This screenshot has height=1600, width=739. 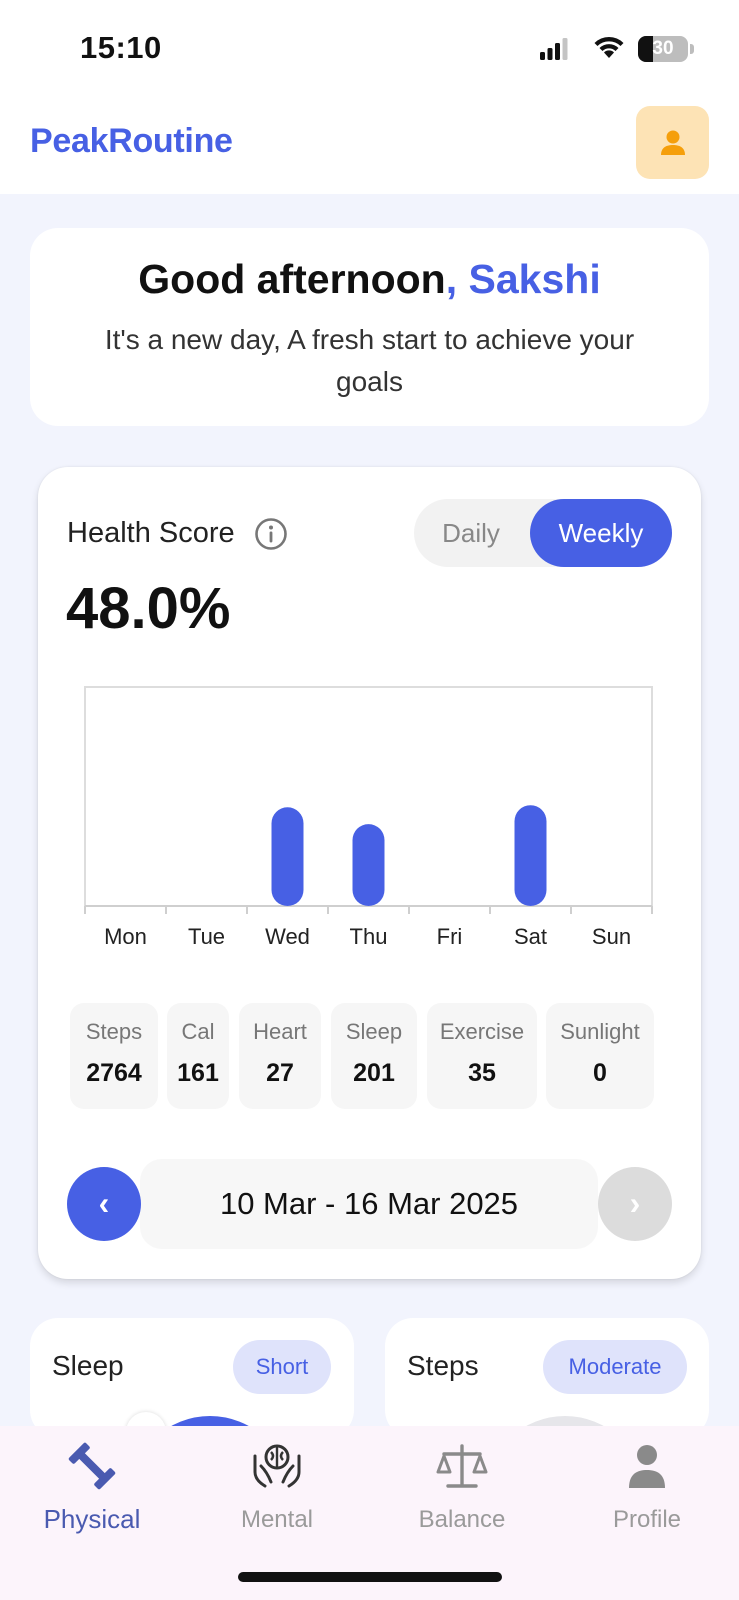 I want to click on tab-profile-label: Profile, so click(x=647, y=1519).